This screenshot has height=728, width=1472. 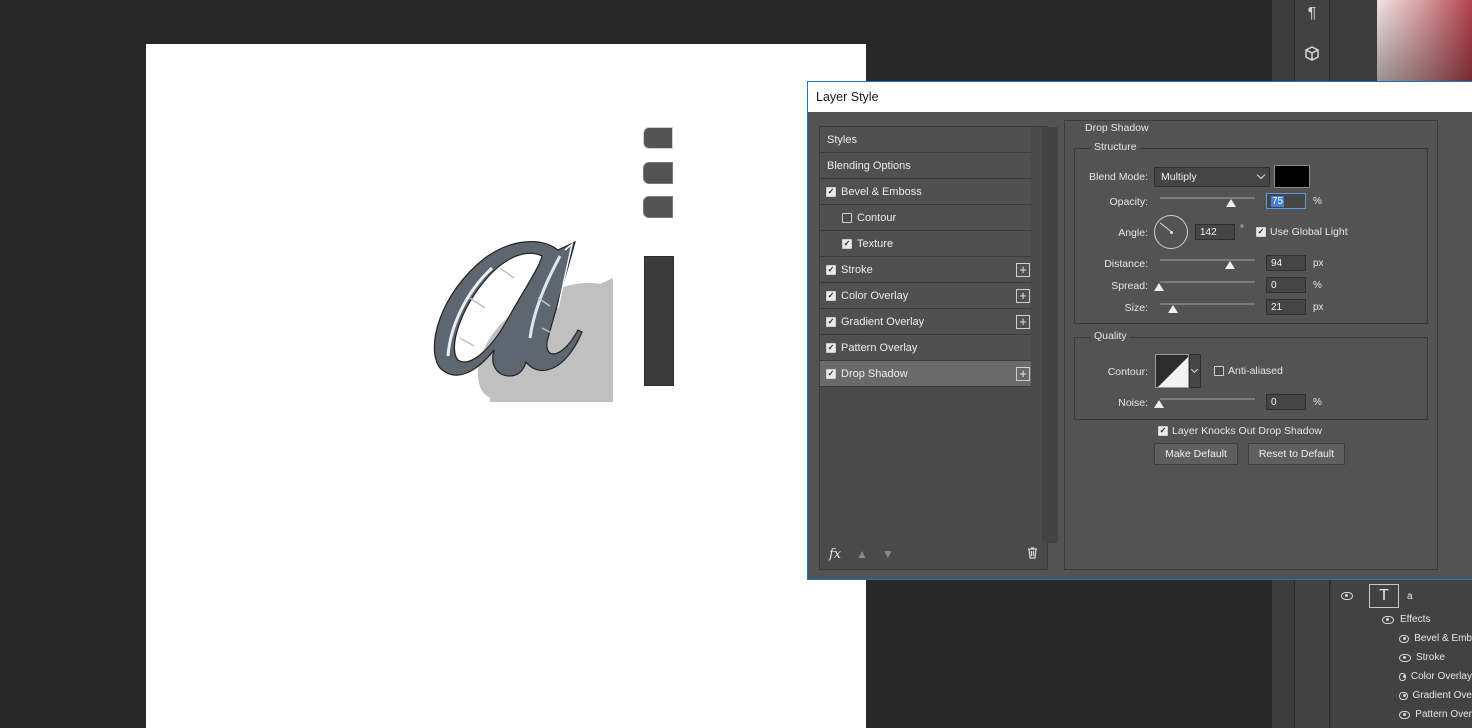 I want to click on effect-label: Pattern Over, so click(x=1443, y=714).